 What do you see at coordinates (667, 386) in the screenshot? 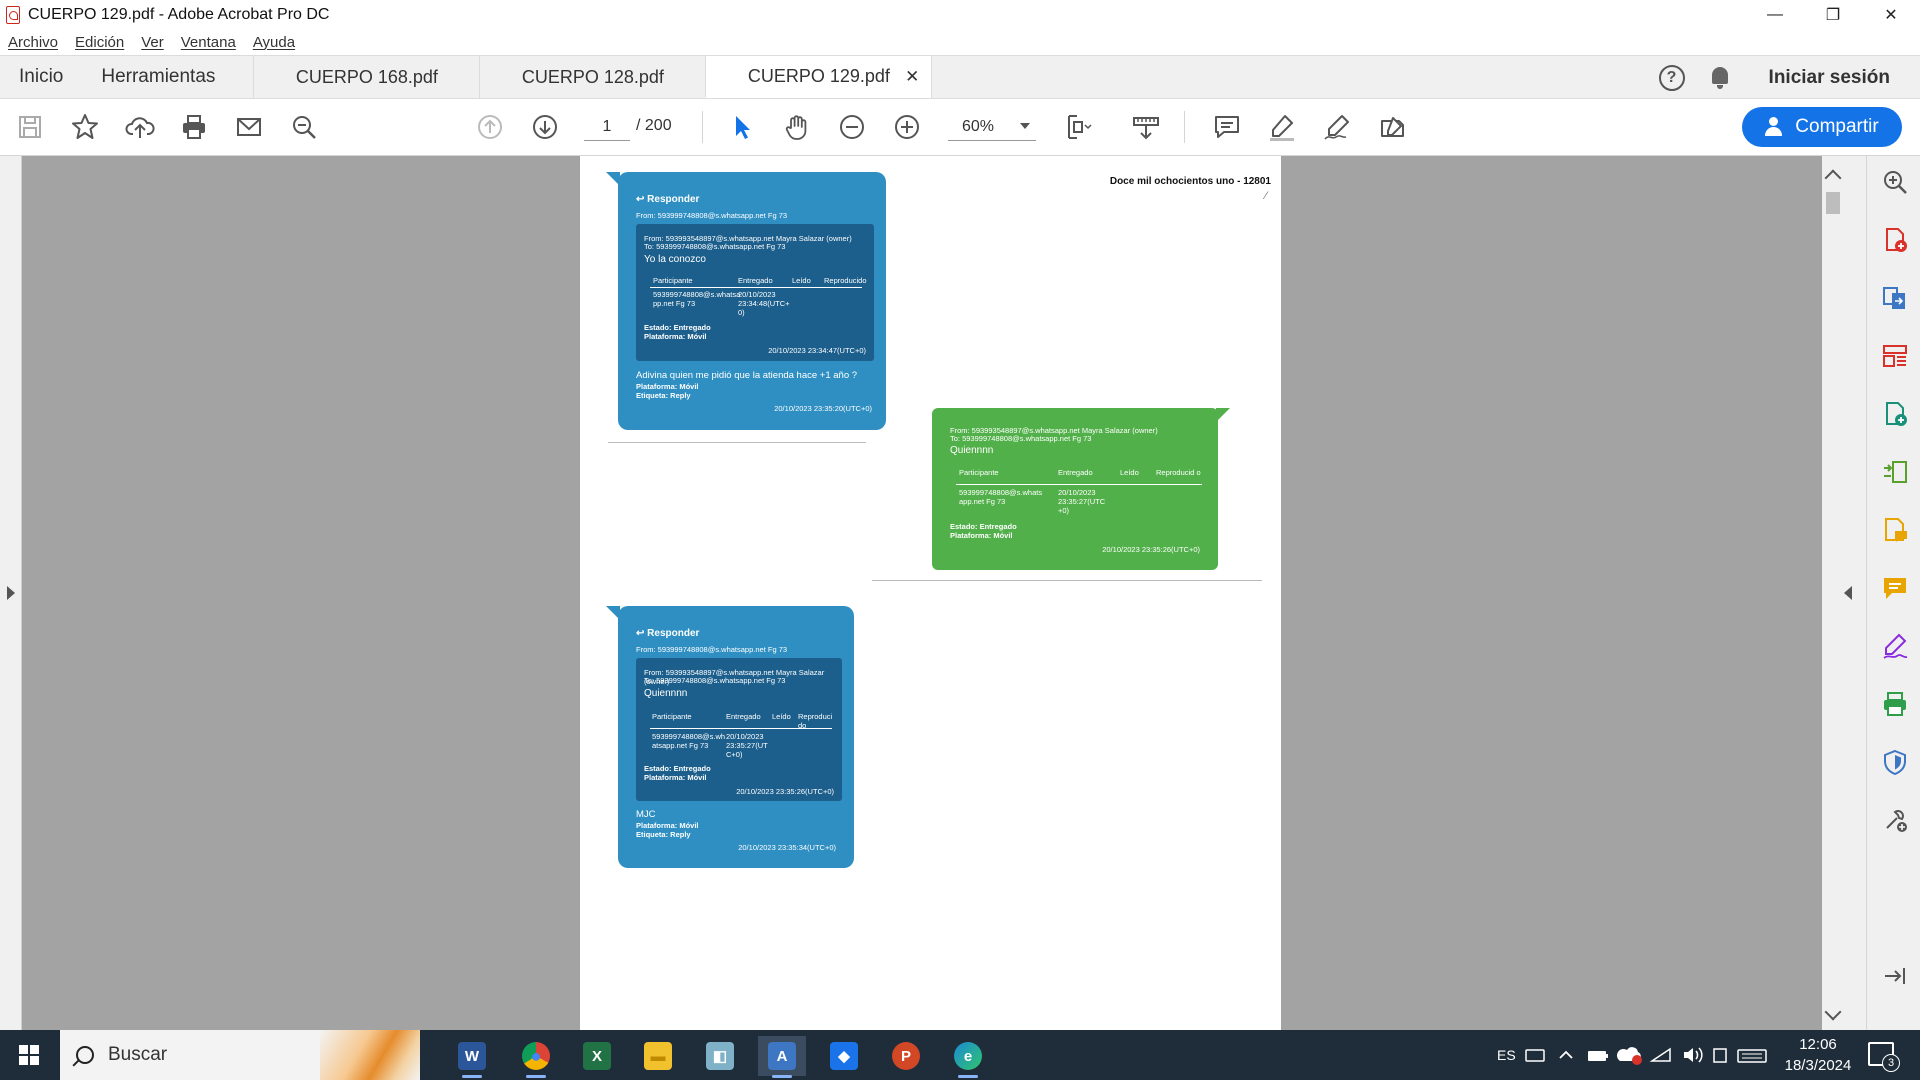
I see `message-plataforma: Plataforma: Móvil` at bounding box center [667, 386].